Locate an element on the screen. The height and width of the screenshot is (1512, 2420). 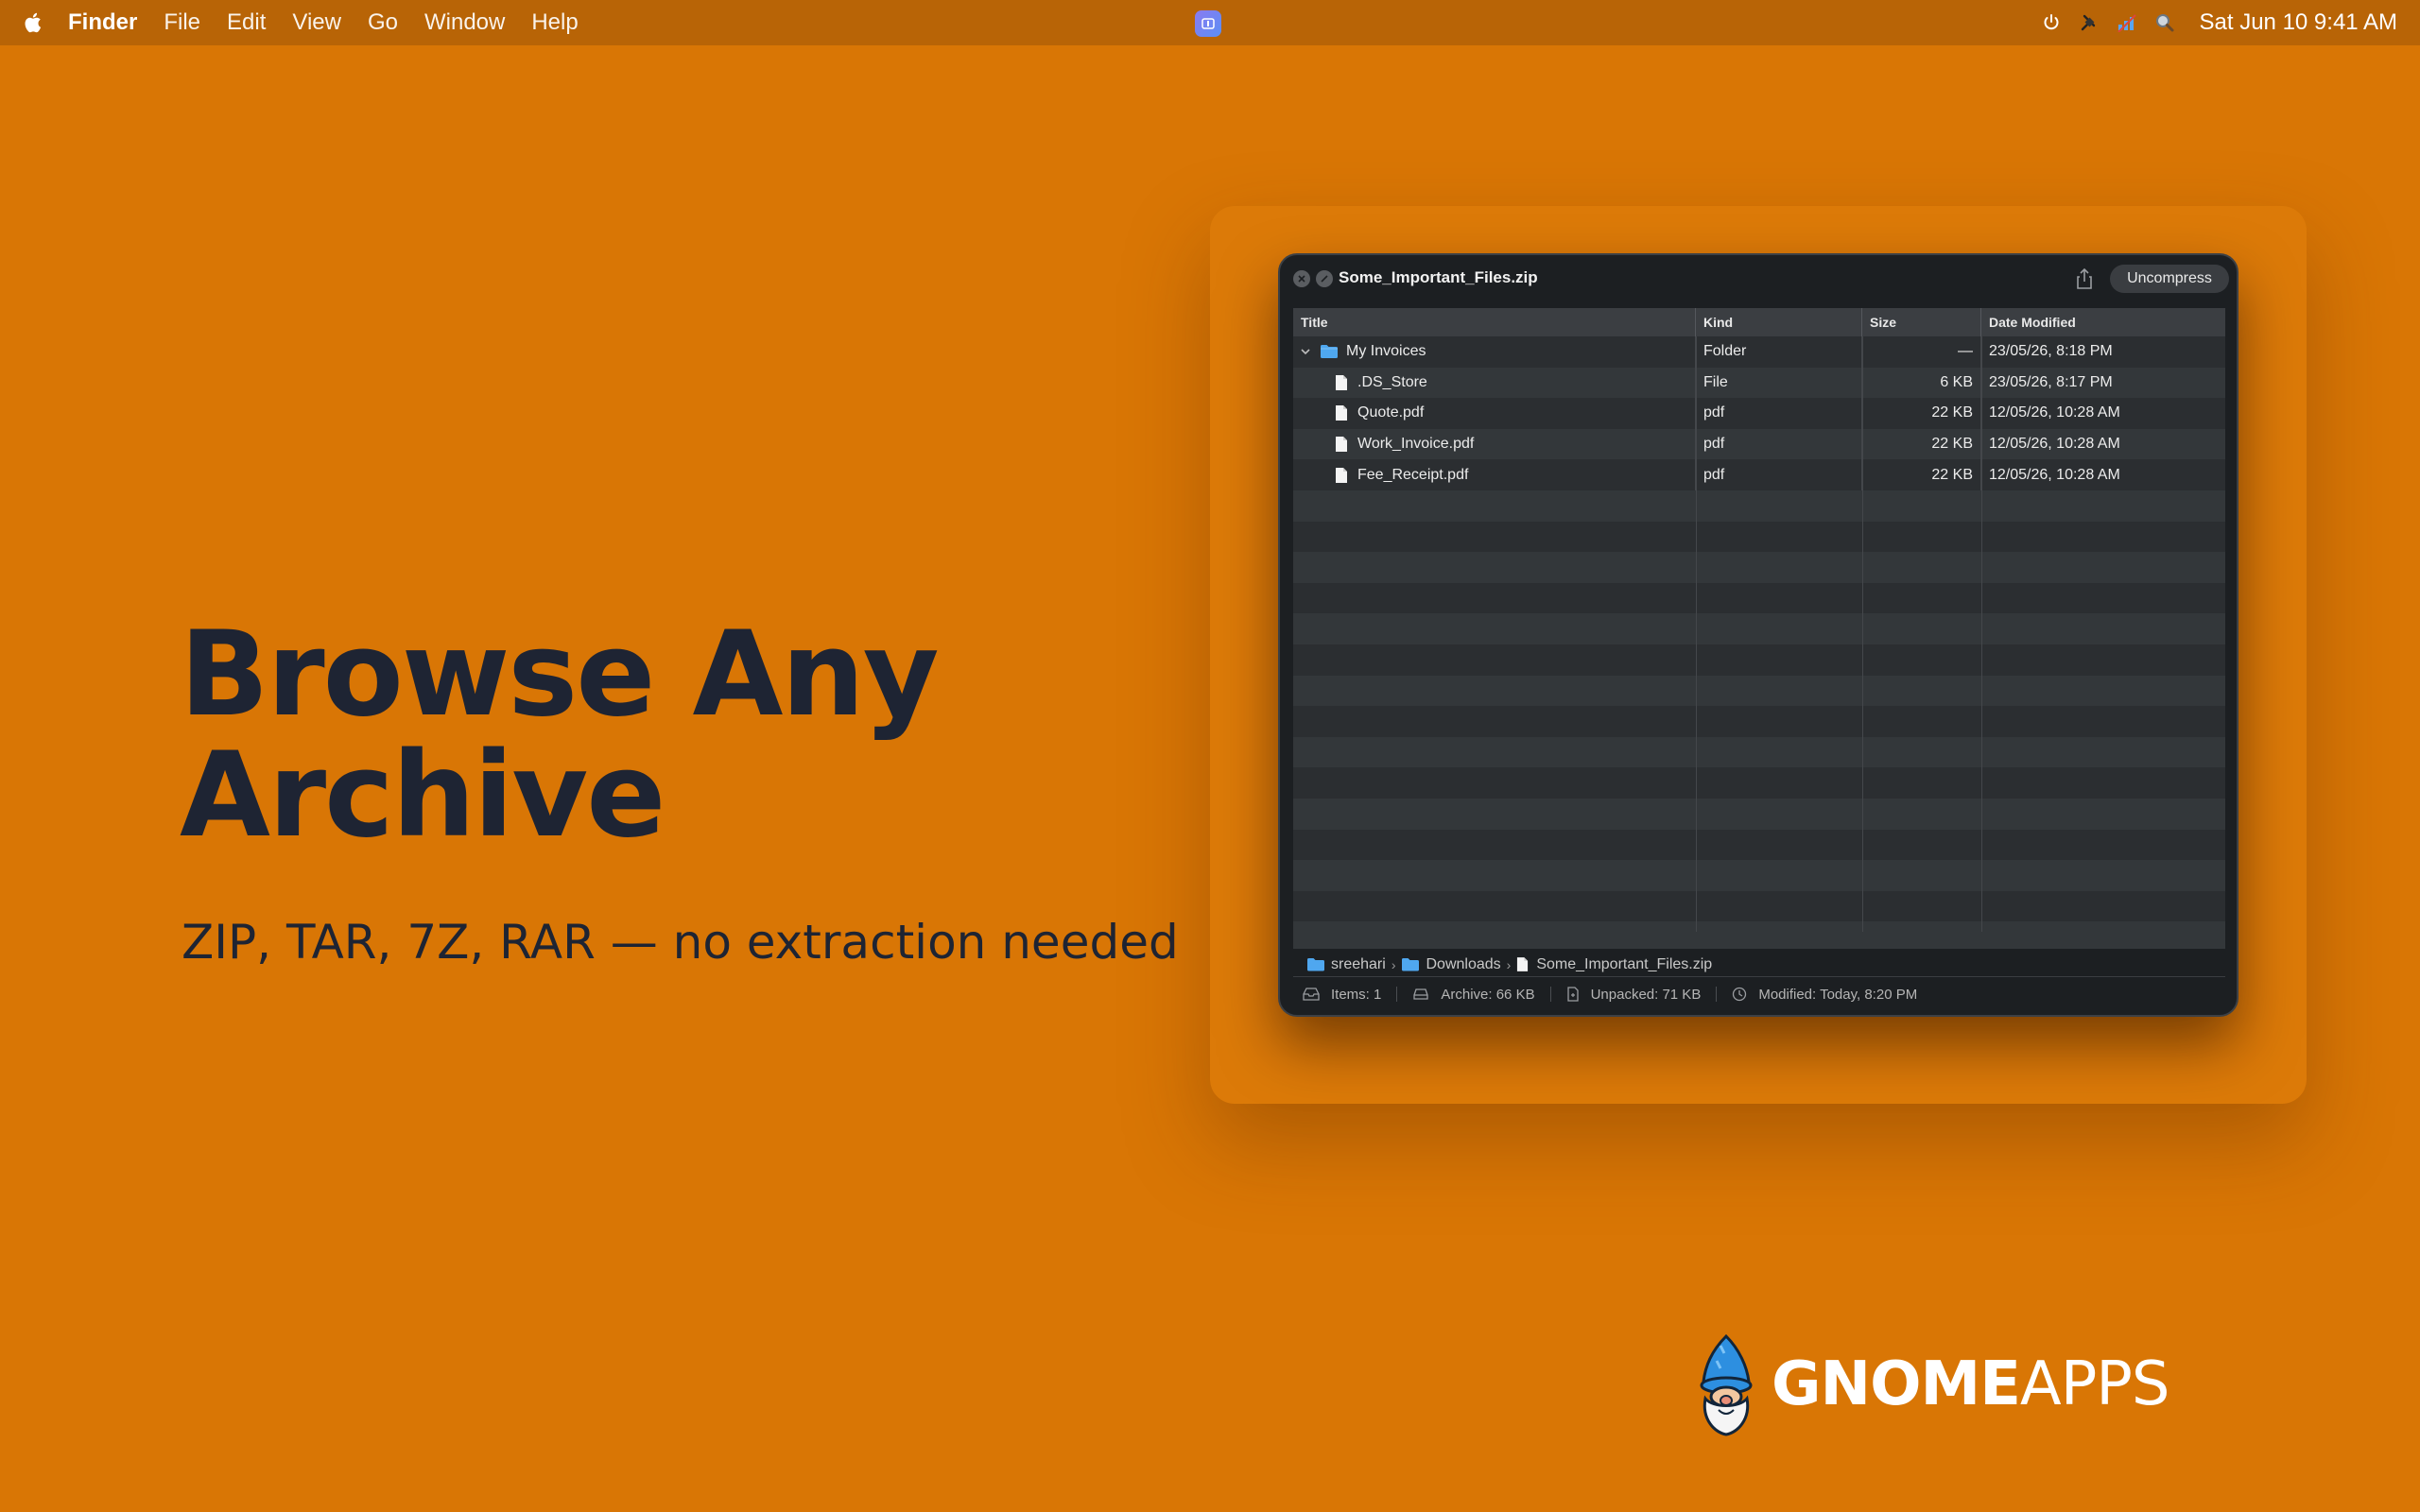
window-title: Some_Important_Files.zip is located at coordinates (1438, 277).